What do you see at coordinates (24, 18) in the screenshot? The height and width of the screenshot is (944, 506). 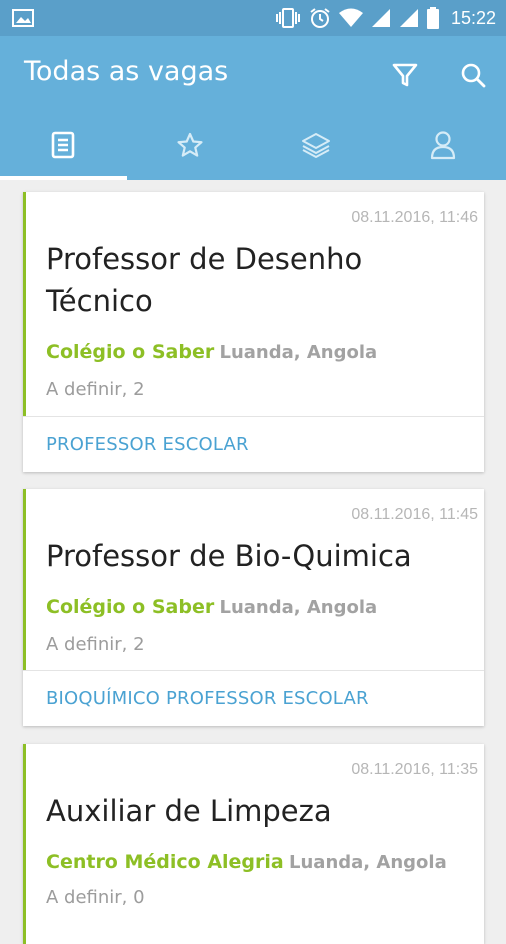 I see `image-icon` at bounding box center [24, 18].